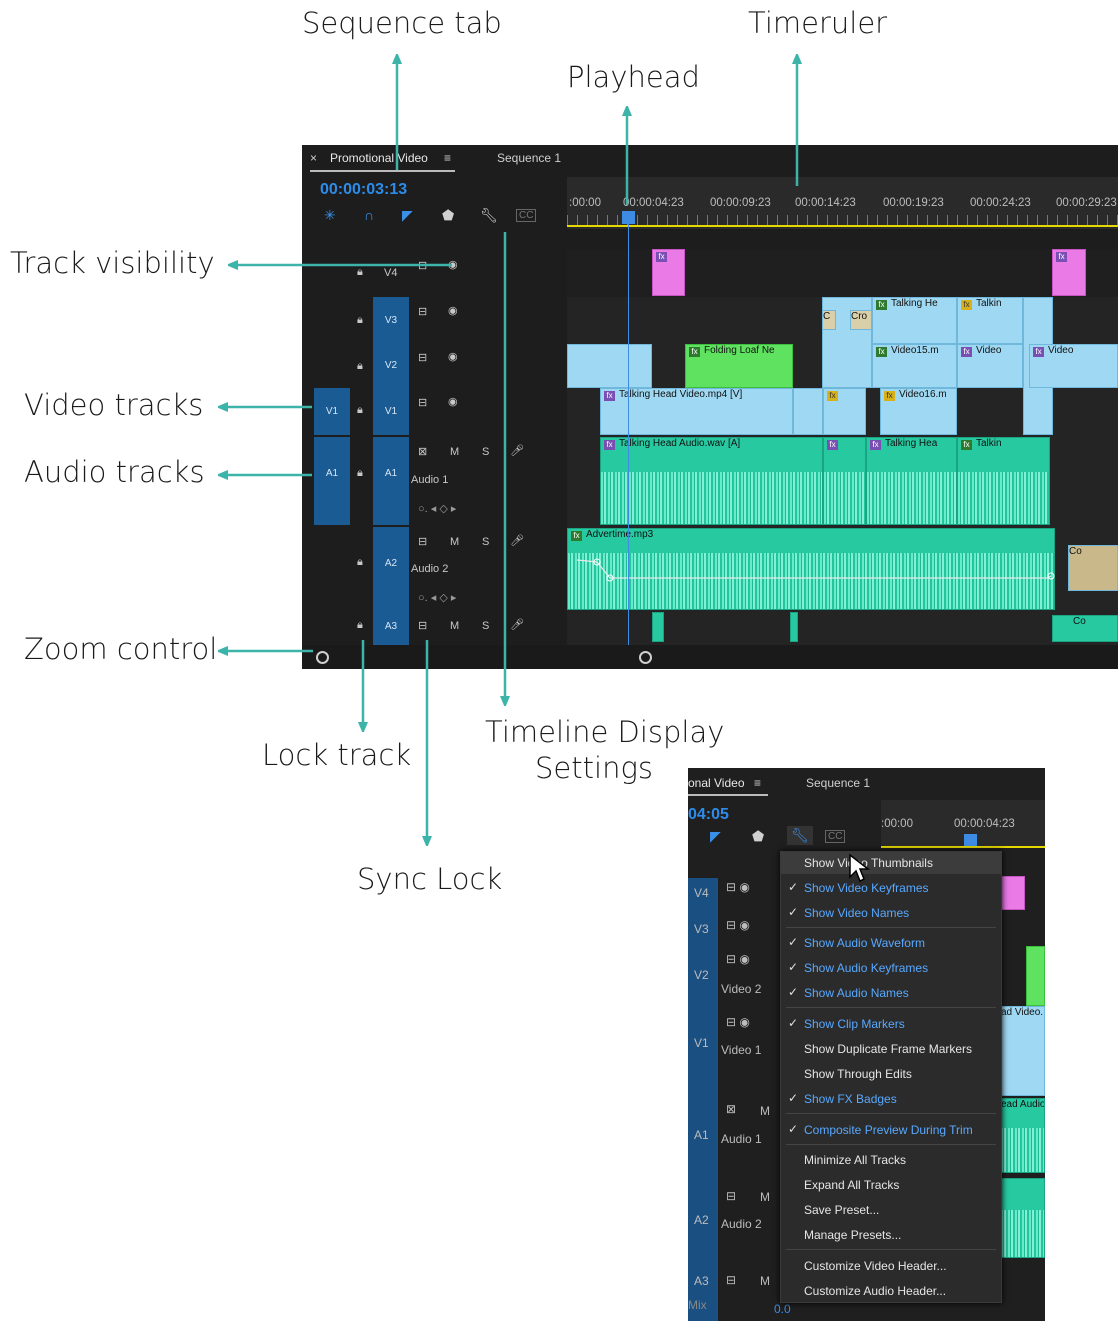 The height and width of the screenshot is (1321, 1118). What do you see at coordinates (701, 1281) in the screenshot?
I see `track-label-a3: A3` at bounding box center [701, 1281].